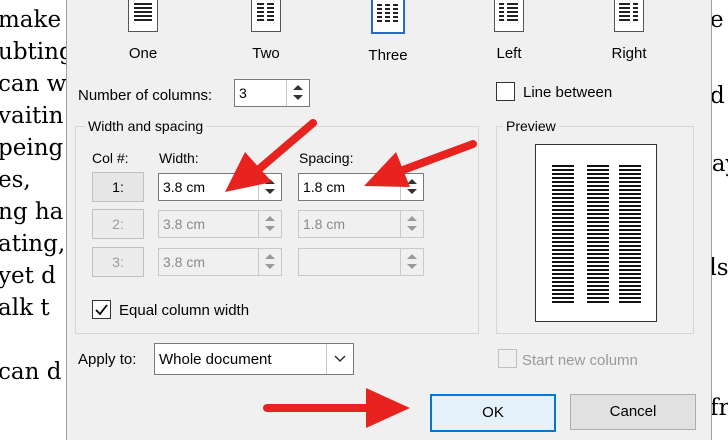 The height and width of the screenshot is (440, 728). Describe the element at coordinates (717, 20) in the screenshot. I see `doc-line: e` at that location.